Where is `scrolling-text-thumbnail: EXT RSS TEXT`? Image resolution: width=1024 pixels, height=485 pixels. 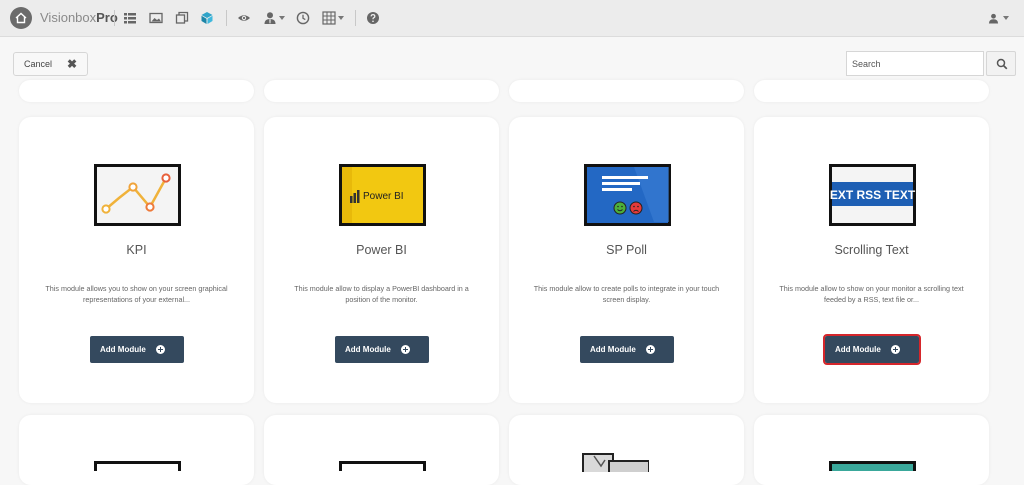
scrolling-text-thumbnail: EXT RSS TEXT is located at coordinates (872, 195).